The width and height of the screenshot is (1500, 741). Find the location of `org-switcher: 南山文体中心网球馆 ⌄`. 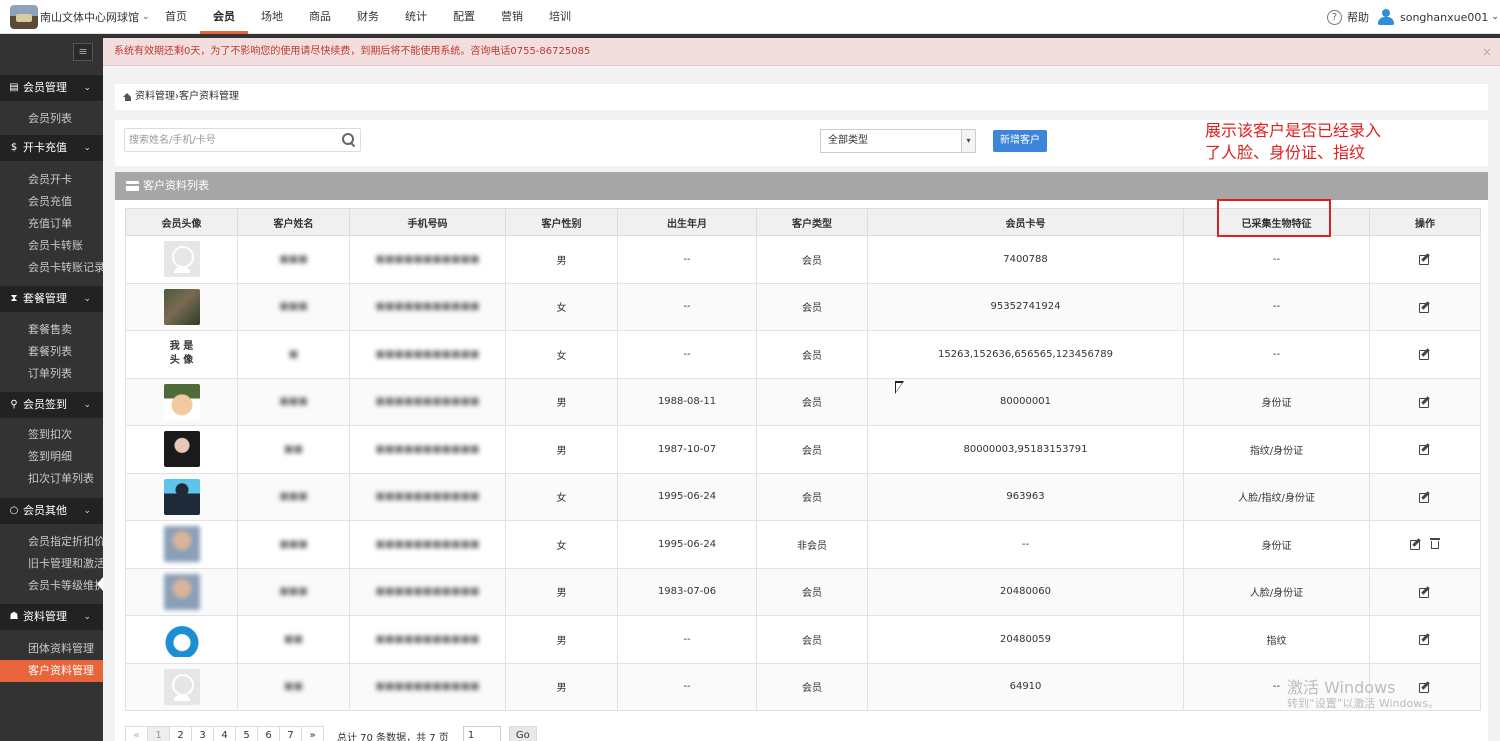

org-switcher: 南山文体中心网球馆 ⌄ is located at coordinates (80, 17).